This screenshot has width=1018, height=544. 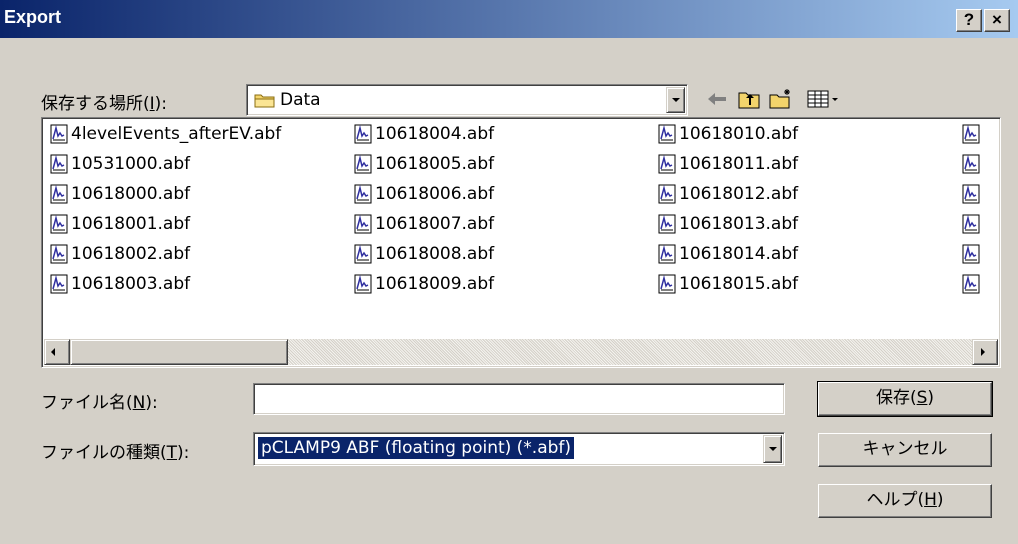 What do you see at coordinates (176, 134) in the screenshot?
I see `file-name: 4levelEvents_afterEV.abf` at bounding box center [176, 134].